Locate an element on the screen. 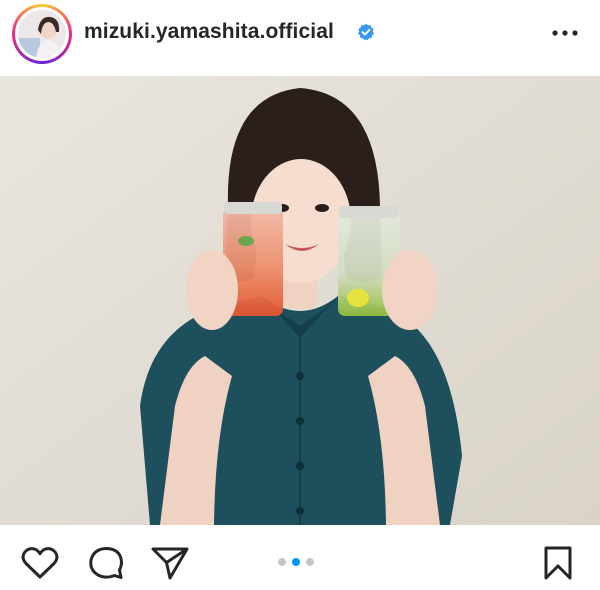  post-header: mizuki.yamashita.official is located at coordinates (300, 38).